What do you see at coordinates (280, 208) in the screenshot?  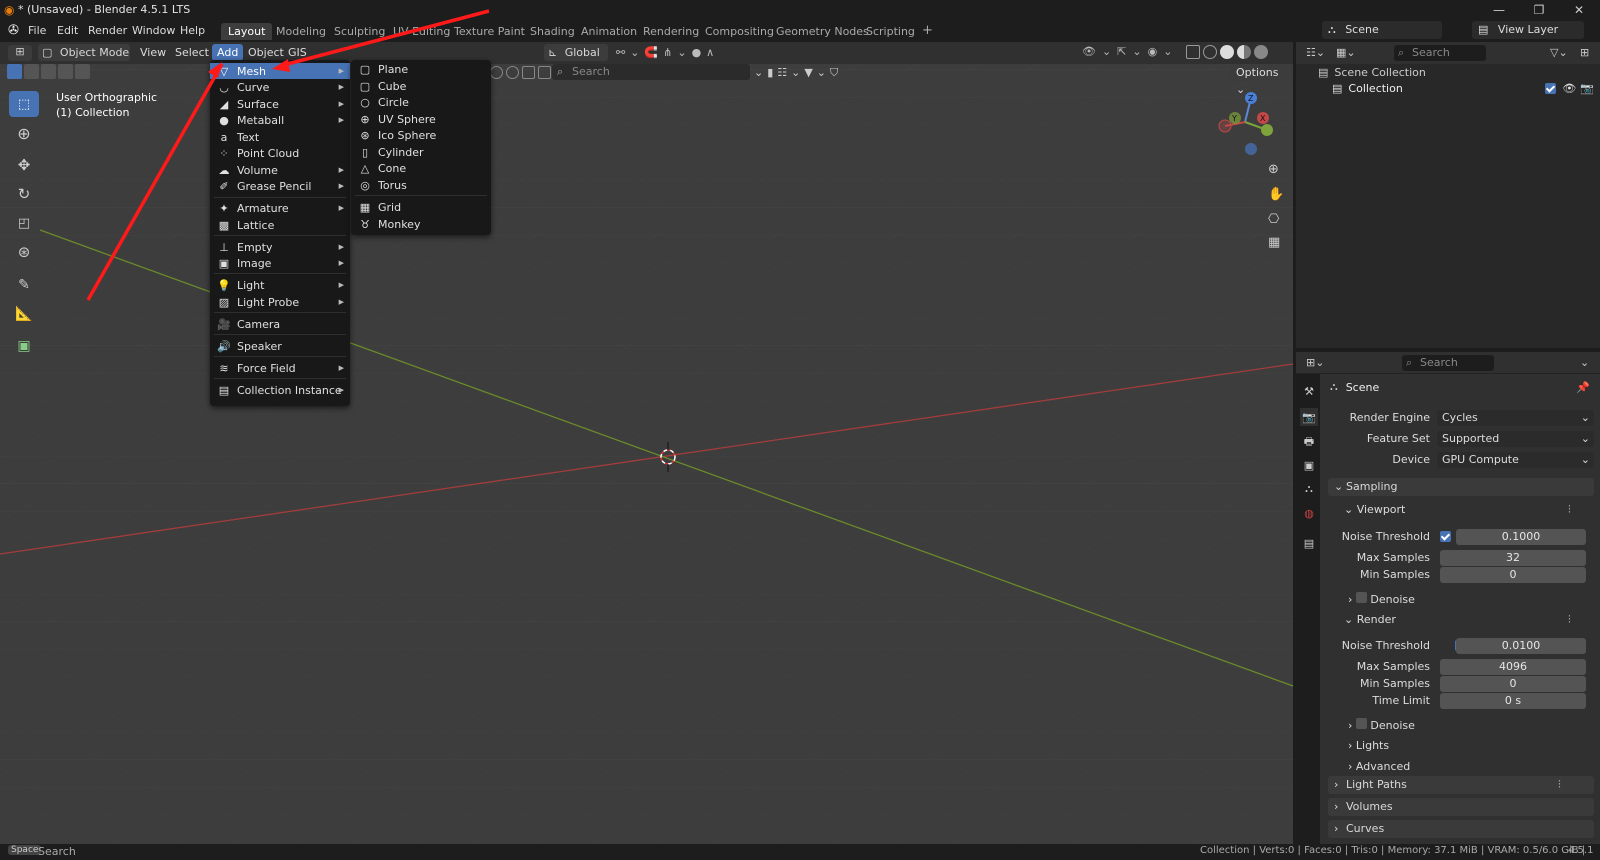 I see `add-menu-armature: ✦ Armature ▶` at bounding box center [280, 208].